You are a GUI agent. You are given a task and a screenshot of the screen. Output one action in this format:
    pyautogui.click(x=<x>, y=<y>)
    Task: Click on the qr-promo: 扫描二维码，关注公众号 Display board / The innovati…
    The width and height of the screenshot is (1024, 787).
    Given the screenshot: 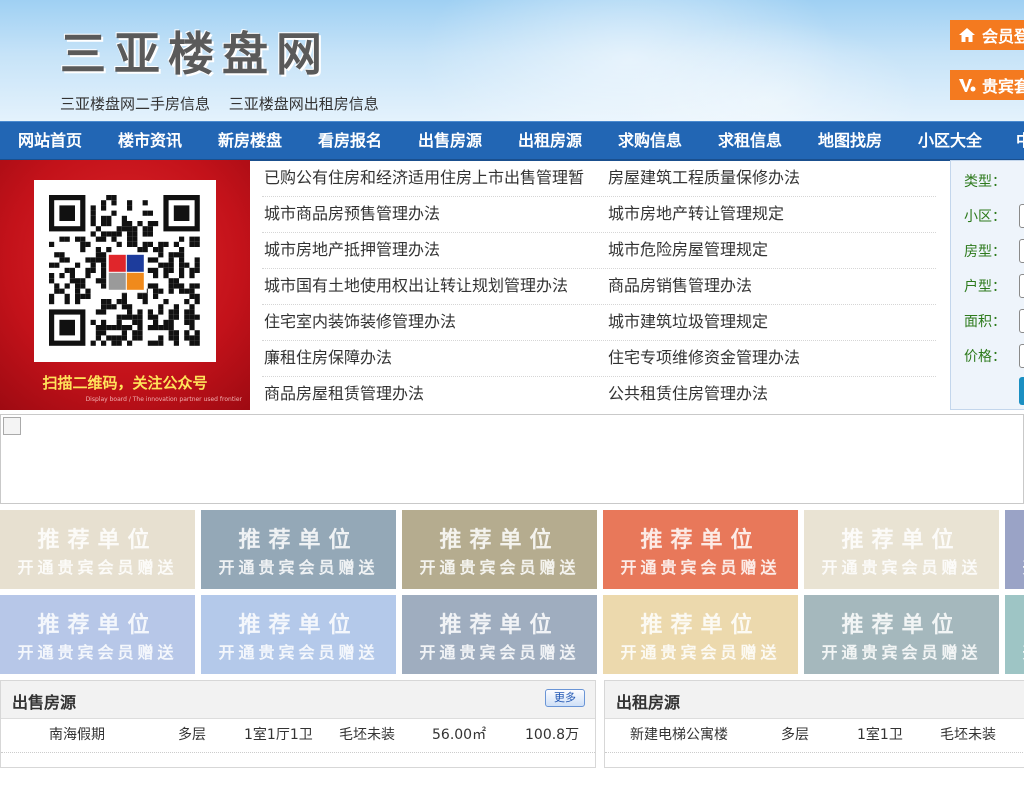 What is the action you would take?
    pyautogui.click(x=125, y=285)
    